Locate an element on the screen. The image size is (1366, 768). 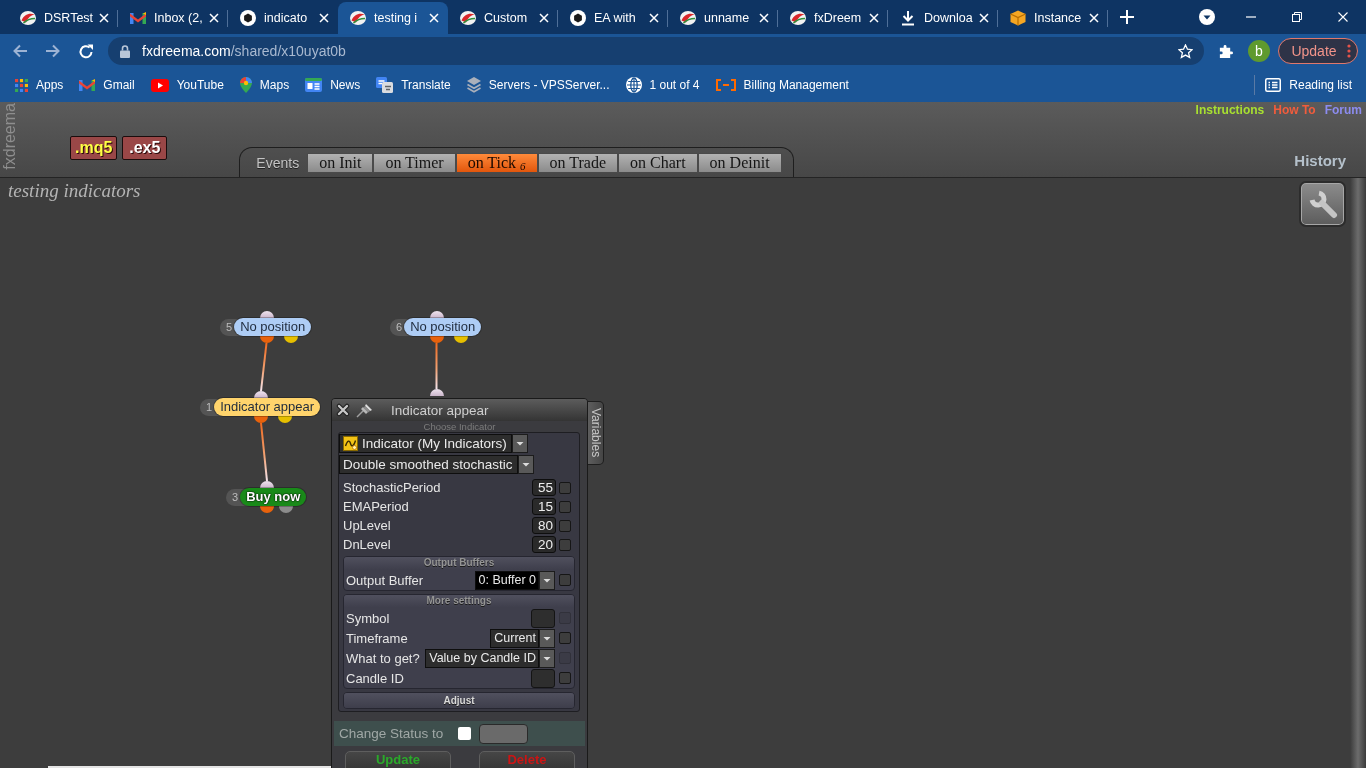
wrench-icon is located at coordinates (1322, 204).